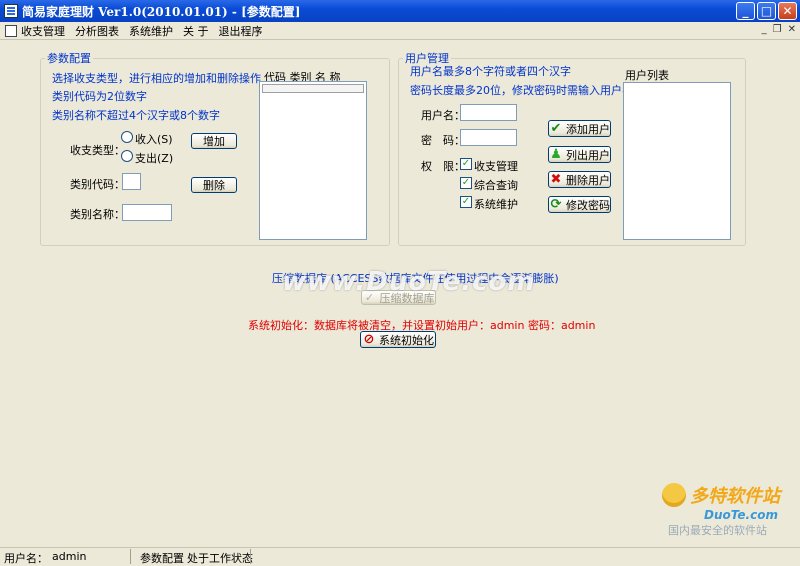 This screenshot has width=800, height=566. I want to click on radio-expense, so click(127, 156).